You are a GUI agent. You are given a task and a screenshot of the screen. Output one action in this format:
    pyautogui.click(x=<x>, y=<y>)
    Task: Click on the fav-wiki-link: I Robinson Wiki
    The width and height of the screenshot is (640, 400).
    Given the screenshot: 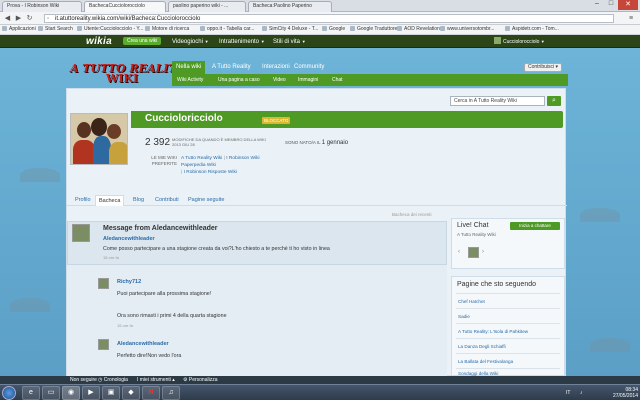 What is the action you would take?
    pyautogui.click(x=242, y=158)
    